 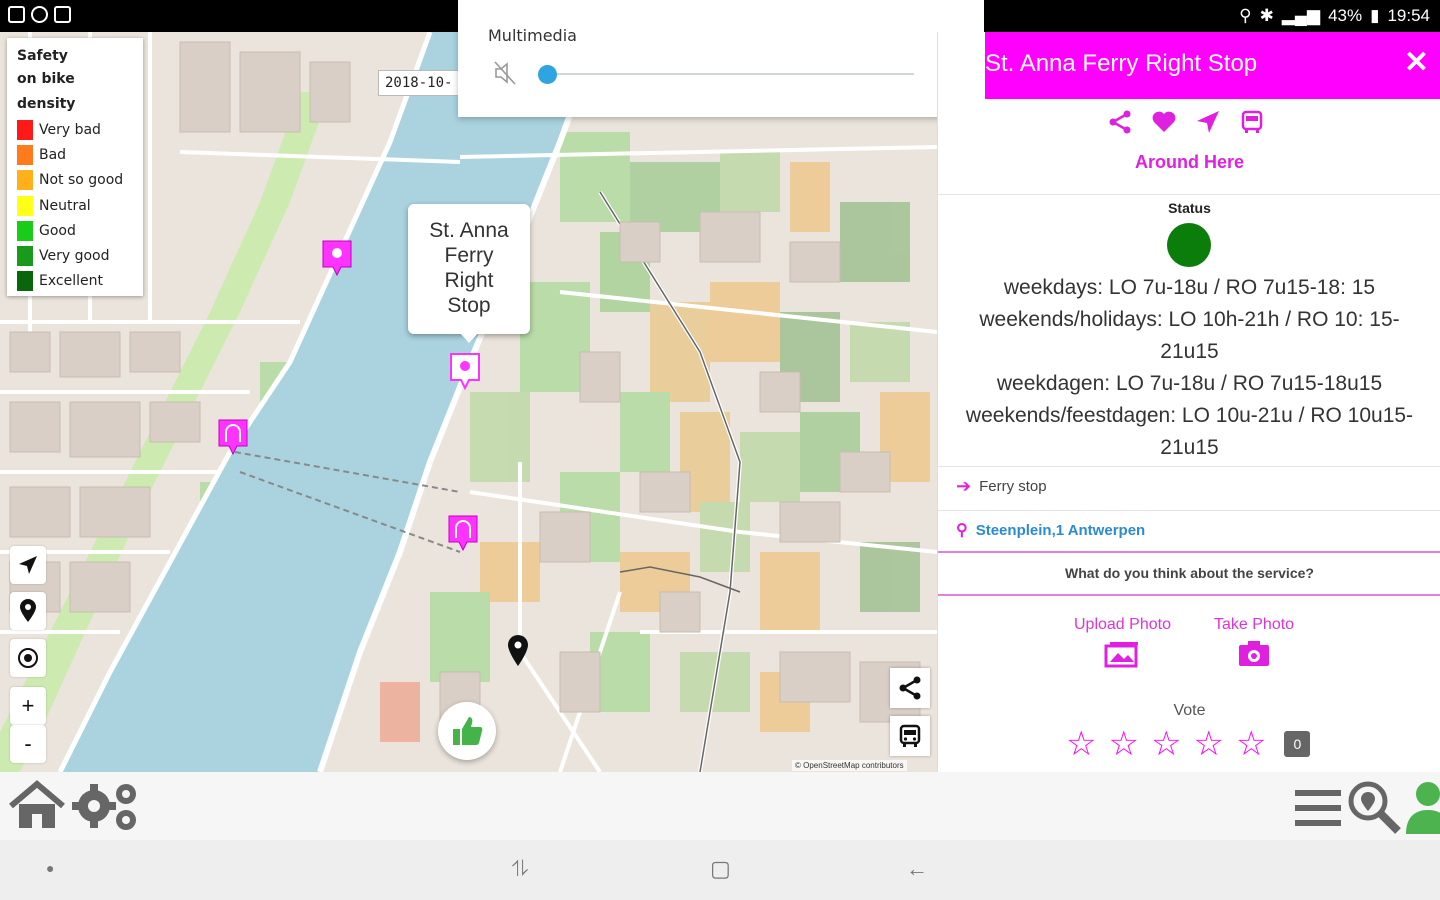 I want to click on battery-icon: ▮, so click(x=1375, y=15).